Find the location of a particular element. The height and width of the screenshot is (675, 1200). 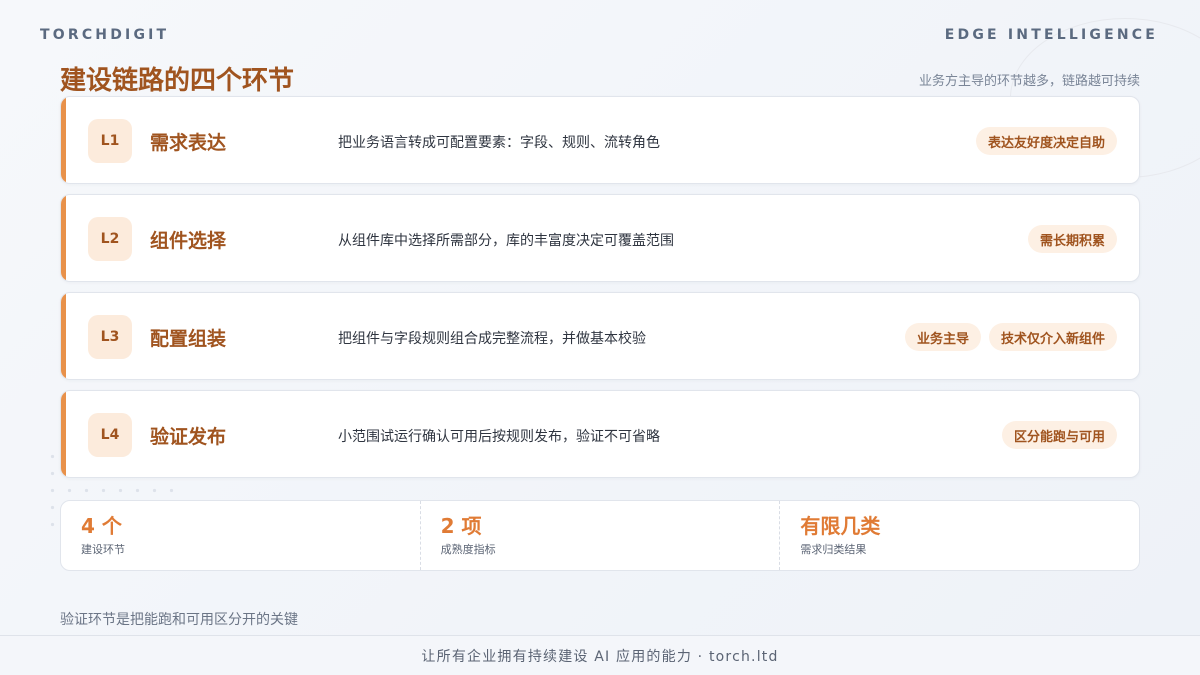

step-tags: 区分能跑与可用 is located at coordinates (1059, 435).